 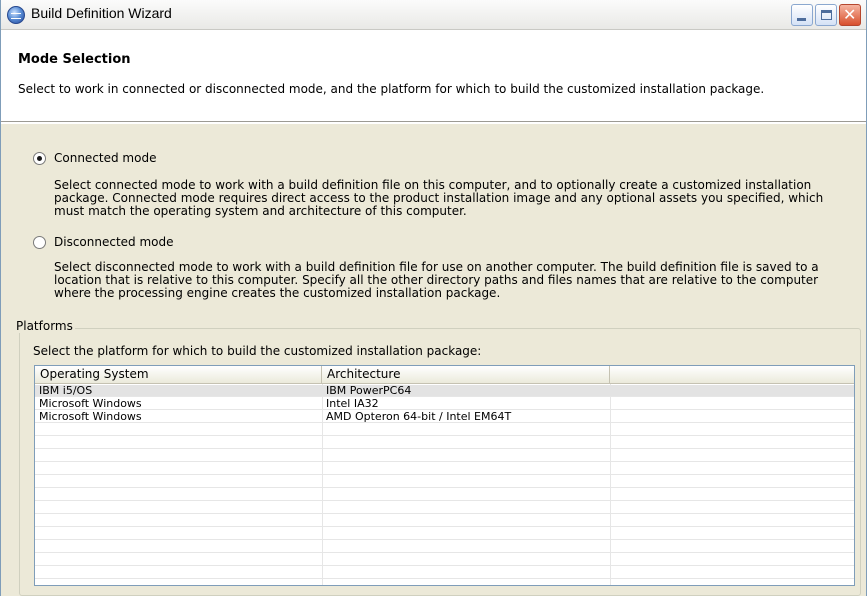 What do you see at coordinates (369, 390) in the screenshot?
I see `architecture-cell: IBM PowerPC64` at bounding box center [369, 390].